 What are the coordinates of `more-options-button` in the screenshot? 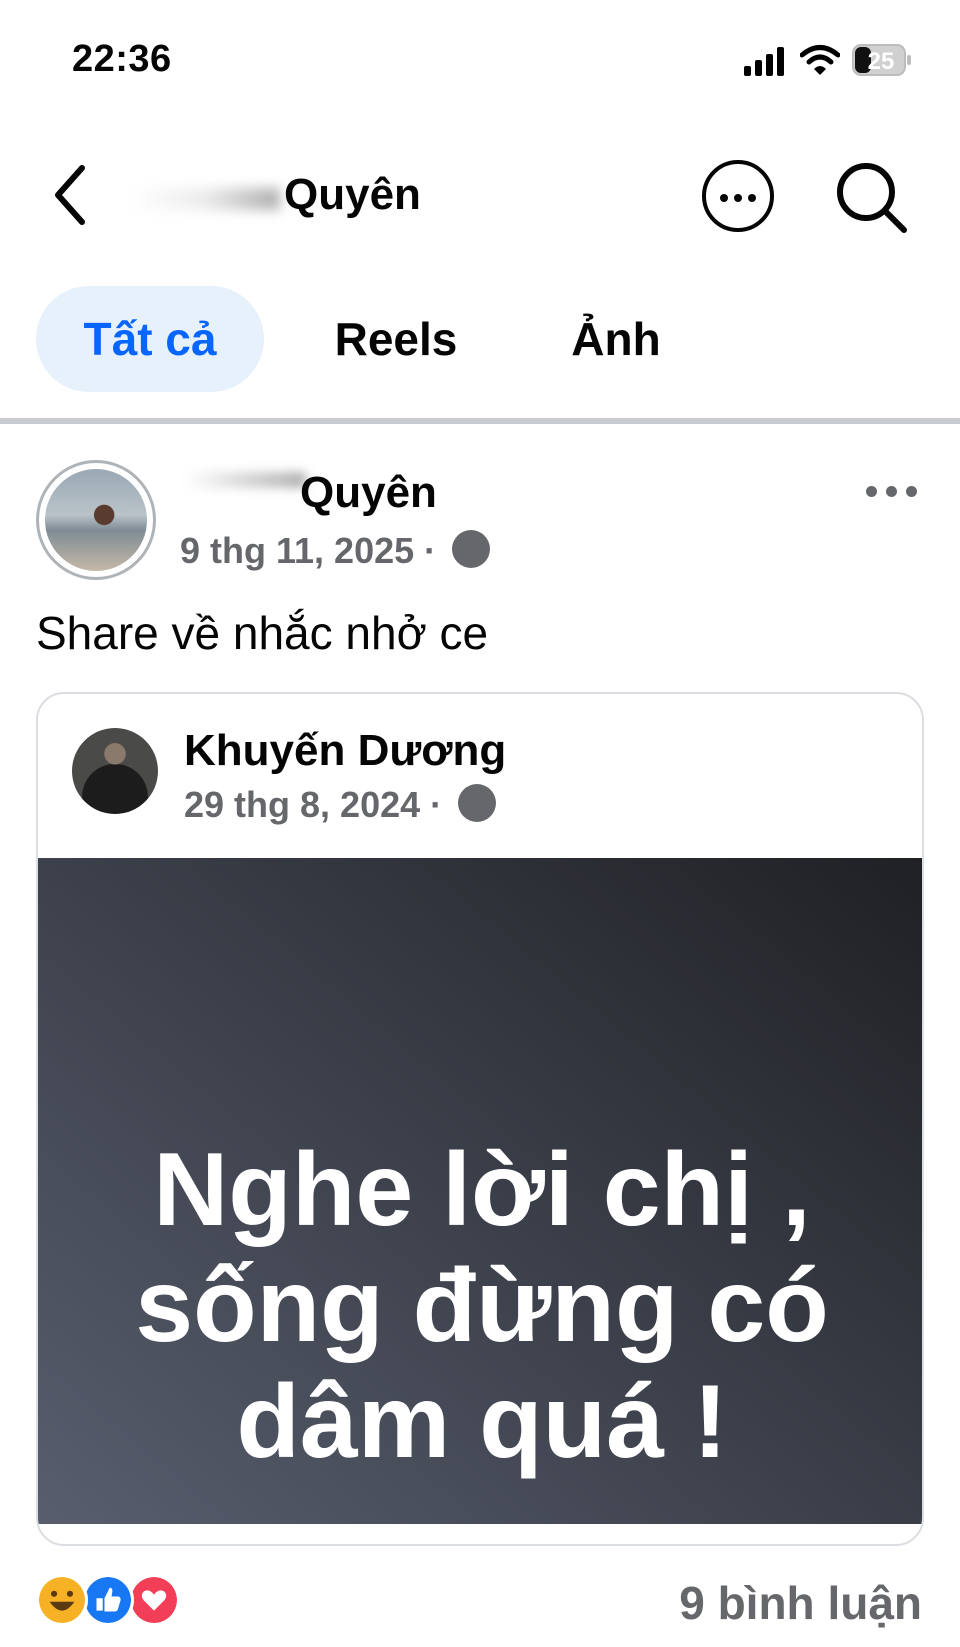 It's located at (738, 196).